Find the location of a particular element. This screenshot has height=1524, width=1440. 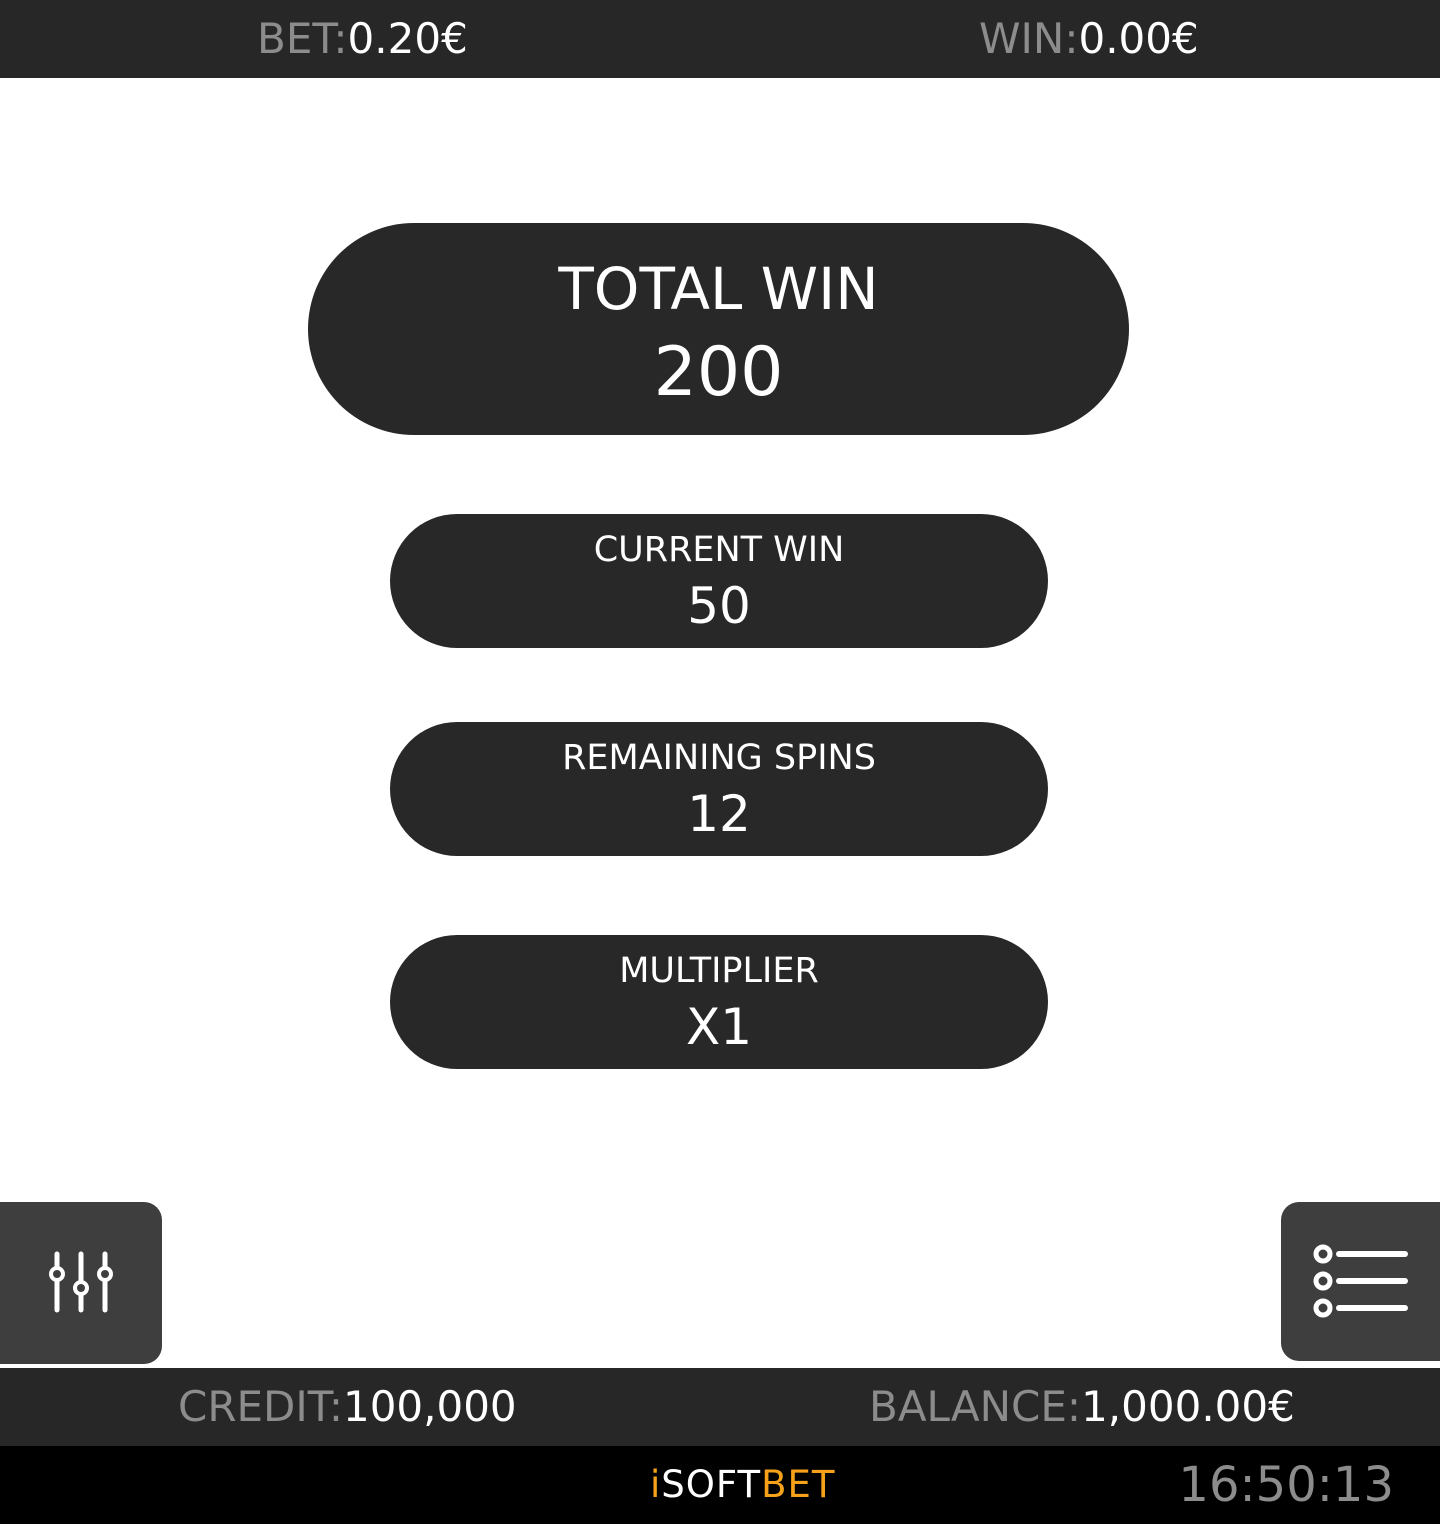

logo-middle: SOFT is located at coordinates (711, 1484).